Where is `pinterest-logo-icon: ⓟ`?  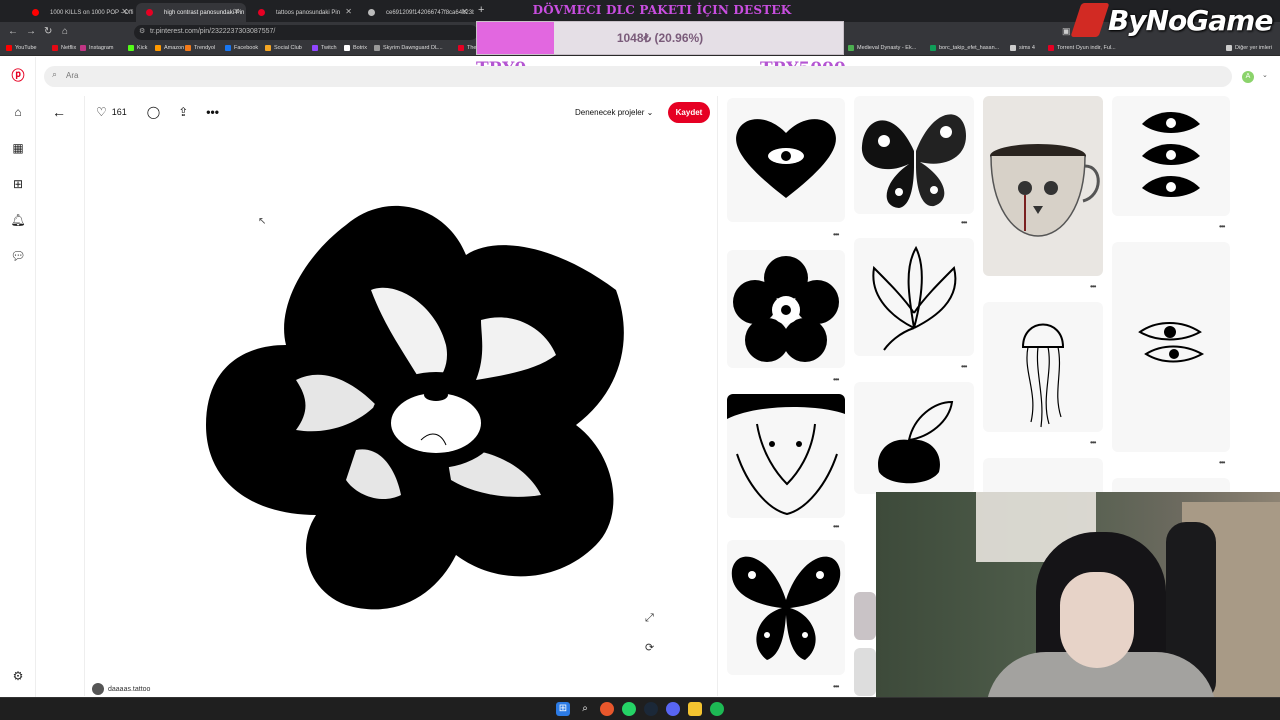
pinterest-logo-icon: ⓟ is located at coordinates (18, 76).